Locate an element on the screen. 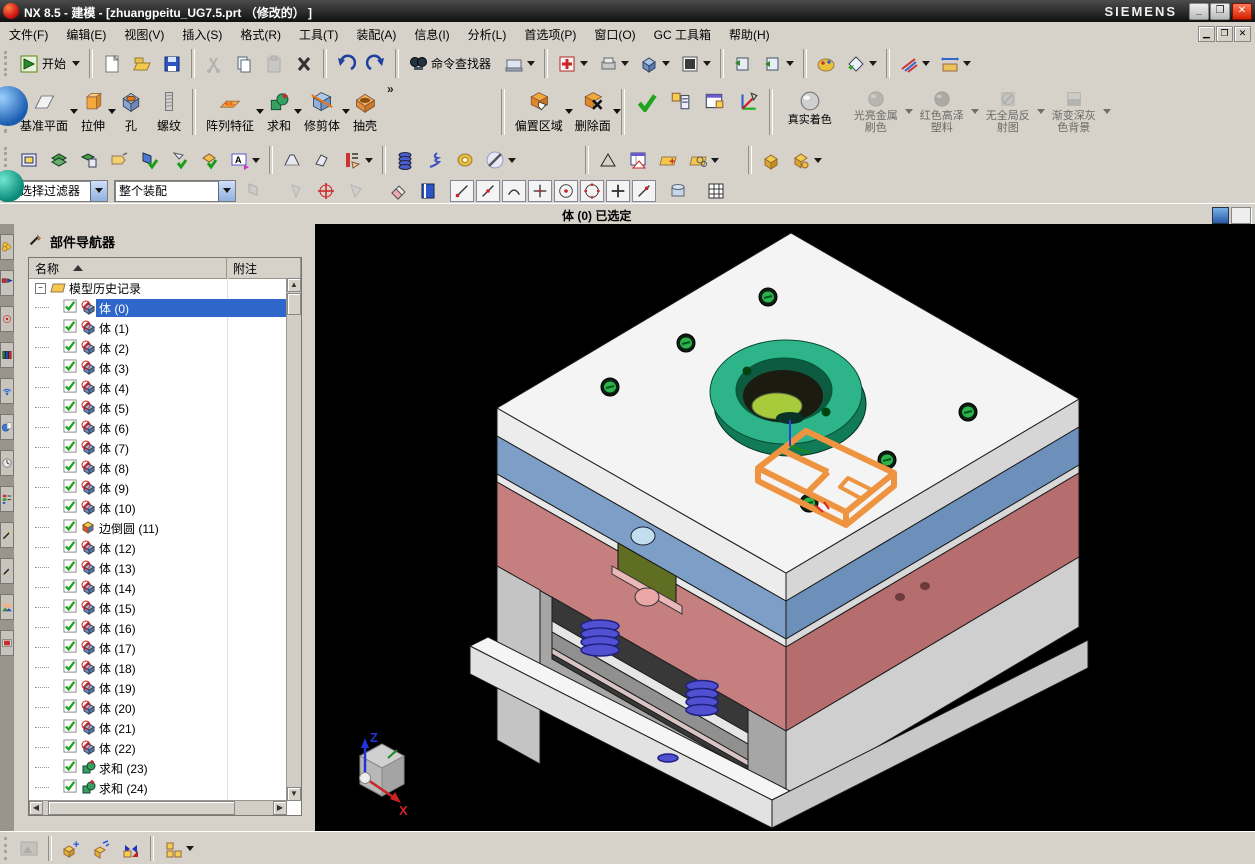 This screenshot has height=864, width=1255. selection-scope-dropdown is located at coordinates (226, 190).